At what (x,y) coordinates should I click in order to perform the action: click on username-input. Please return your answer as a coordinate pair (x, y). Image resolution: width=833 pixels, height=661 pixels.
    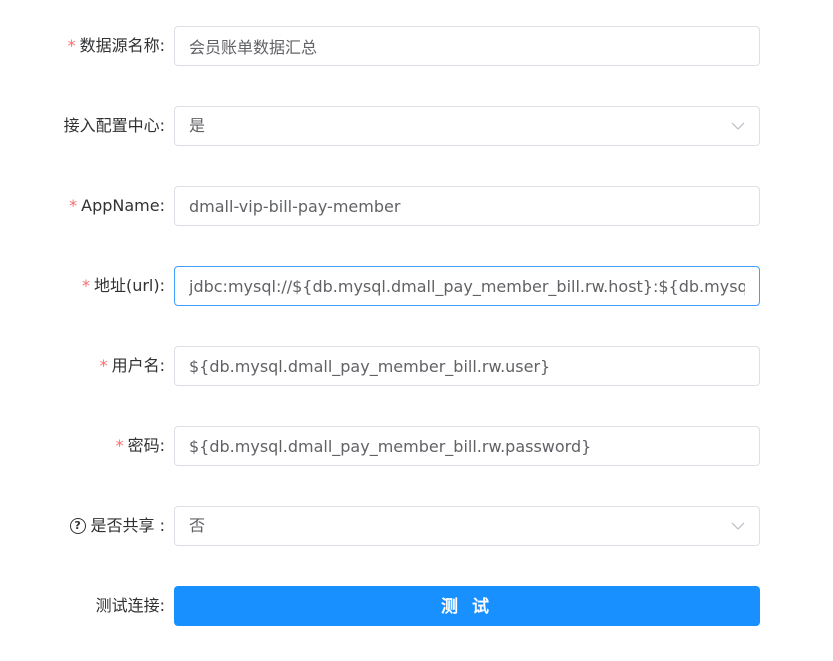
    Looking at the image, I should click on (467, 366).